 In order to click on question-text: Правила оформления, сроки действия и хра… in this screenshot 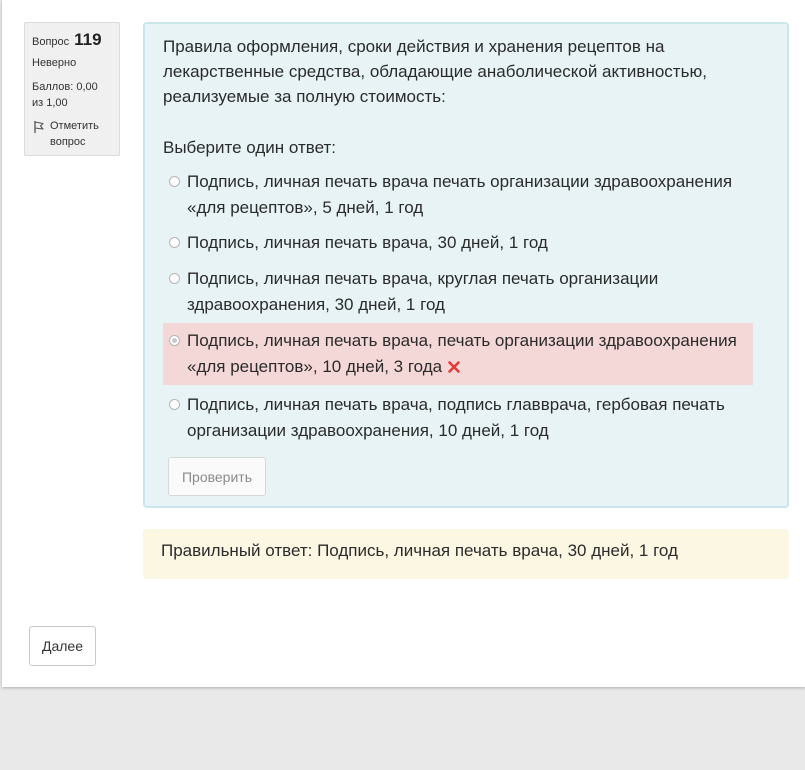, I will do `click(435, 71)`.